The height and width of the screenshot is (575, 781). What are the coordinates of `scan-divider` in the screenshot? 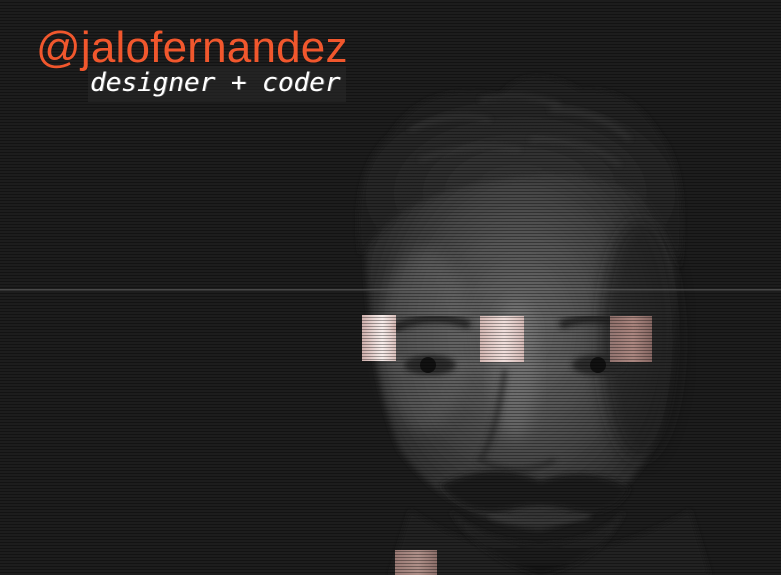 It's located at (390, 290).